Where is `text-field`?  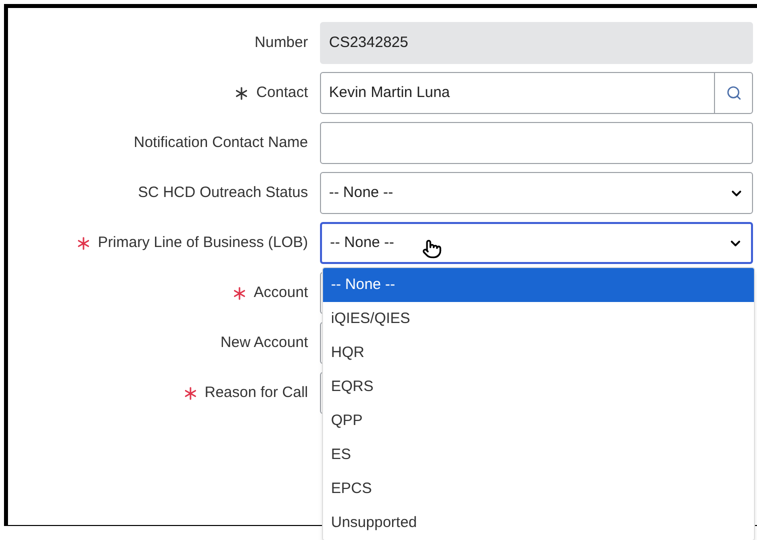
text-field is located at coordinates (536, 143).